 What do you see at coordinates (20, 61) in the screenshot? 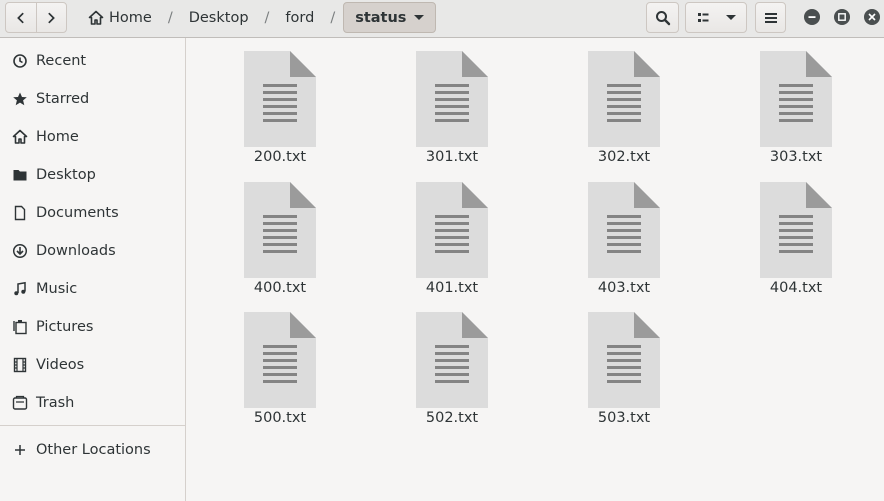
I see `clock-icon` at bounding box center [20, 61].